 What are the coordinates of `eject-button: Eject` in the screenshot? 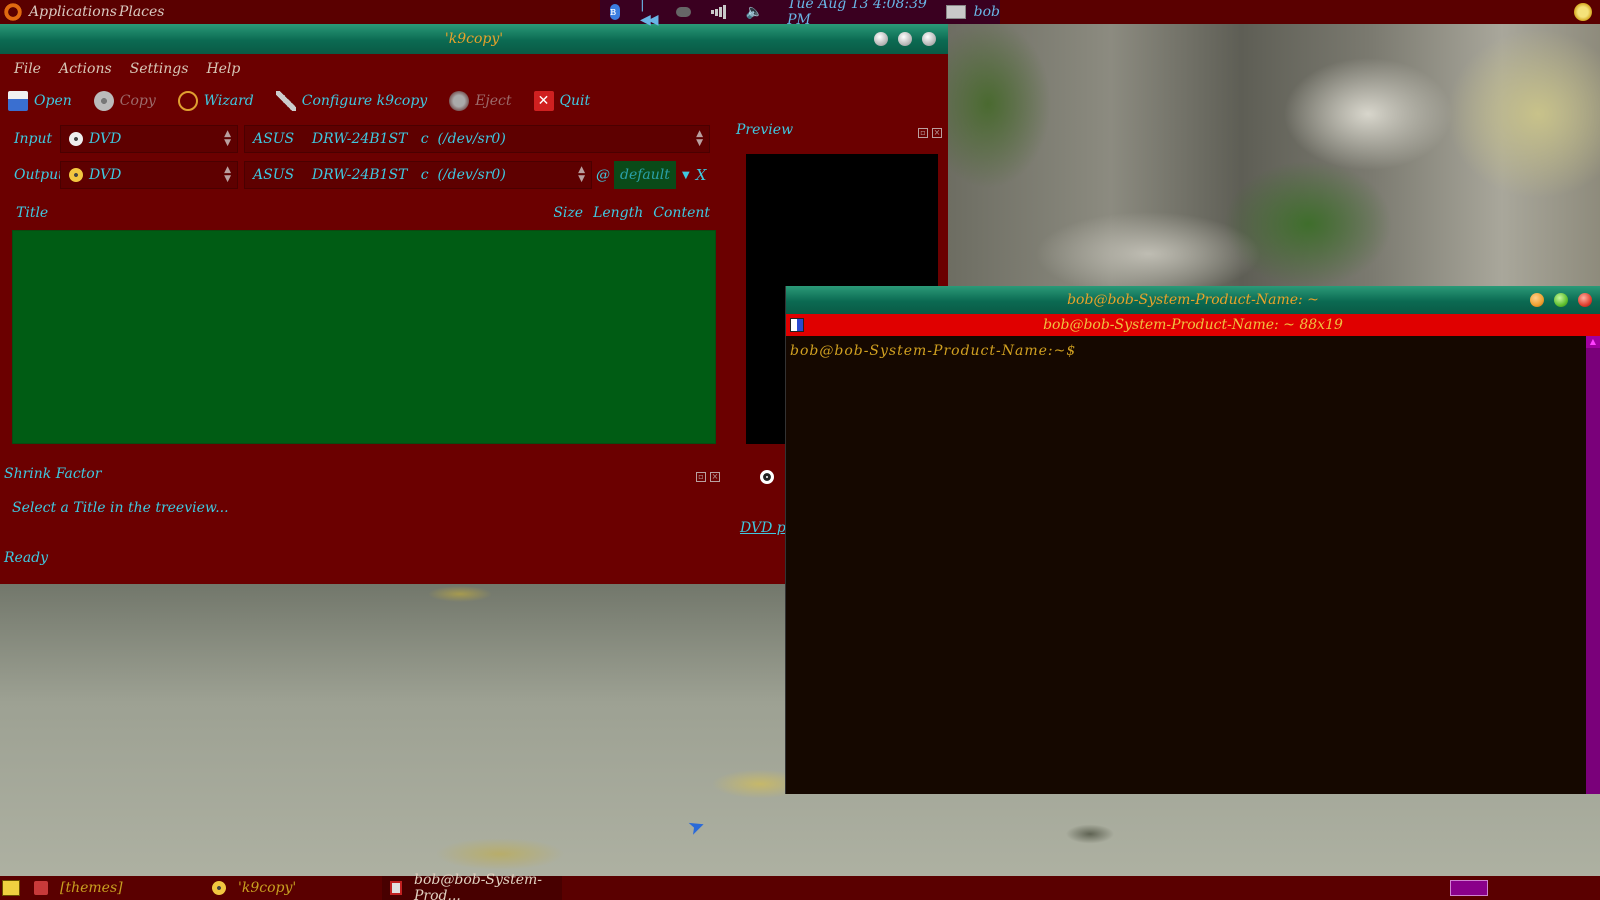 It's located at (480, 101).